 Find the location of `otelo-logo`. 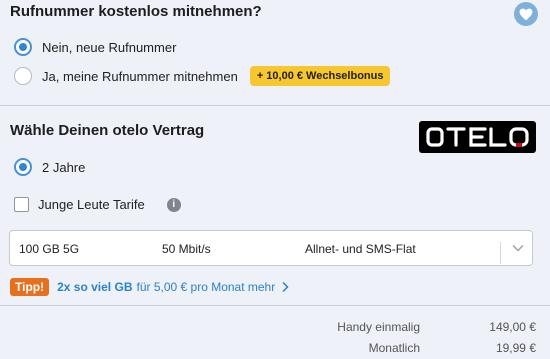

otelo-logo is located at coordinates (477, 137).